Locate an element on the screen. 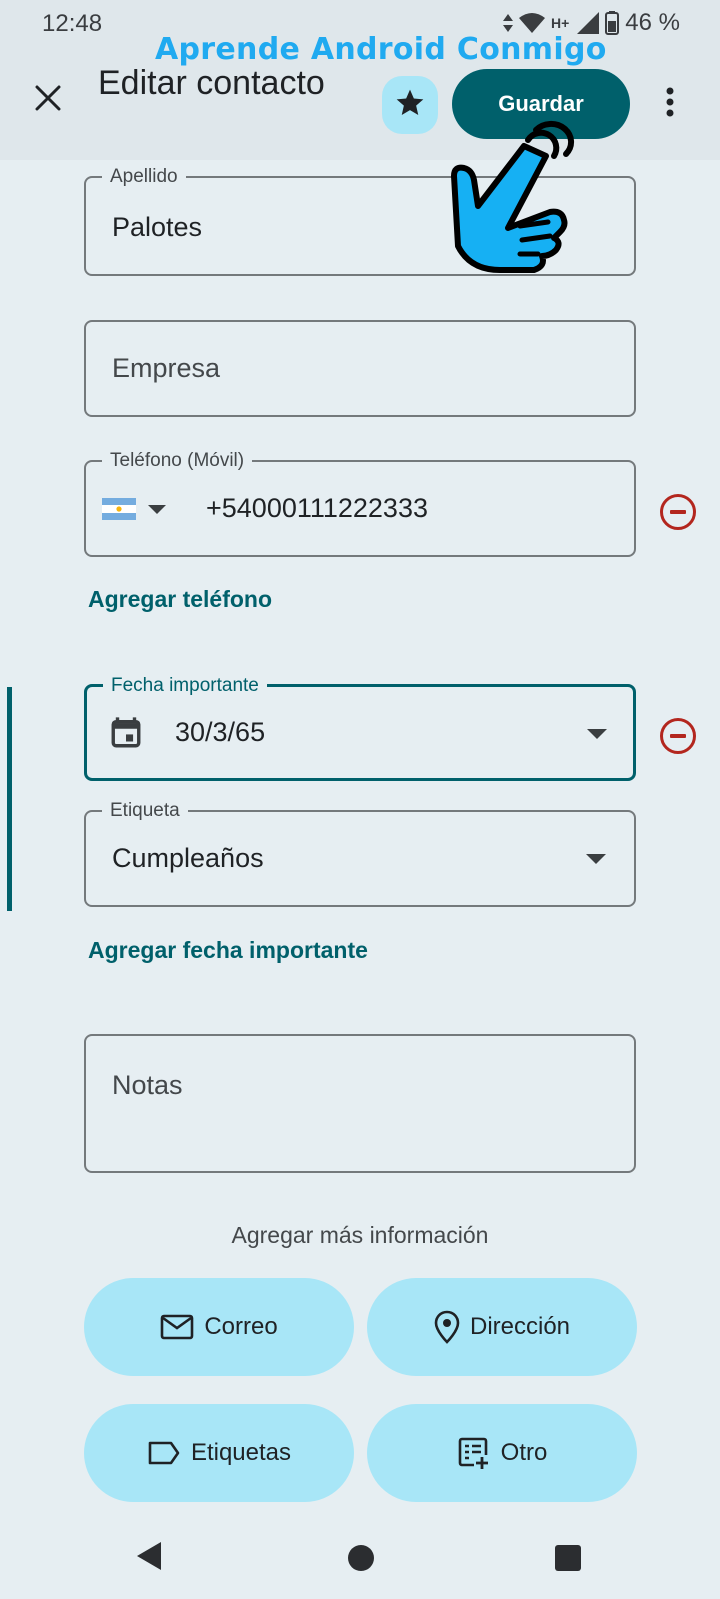  company-field: Empresa is located at coordinates (360, 368).